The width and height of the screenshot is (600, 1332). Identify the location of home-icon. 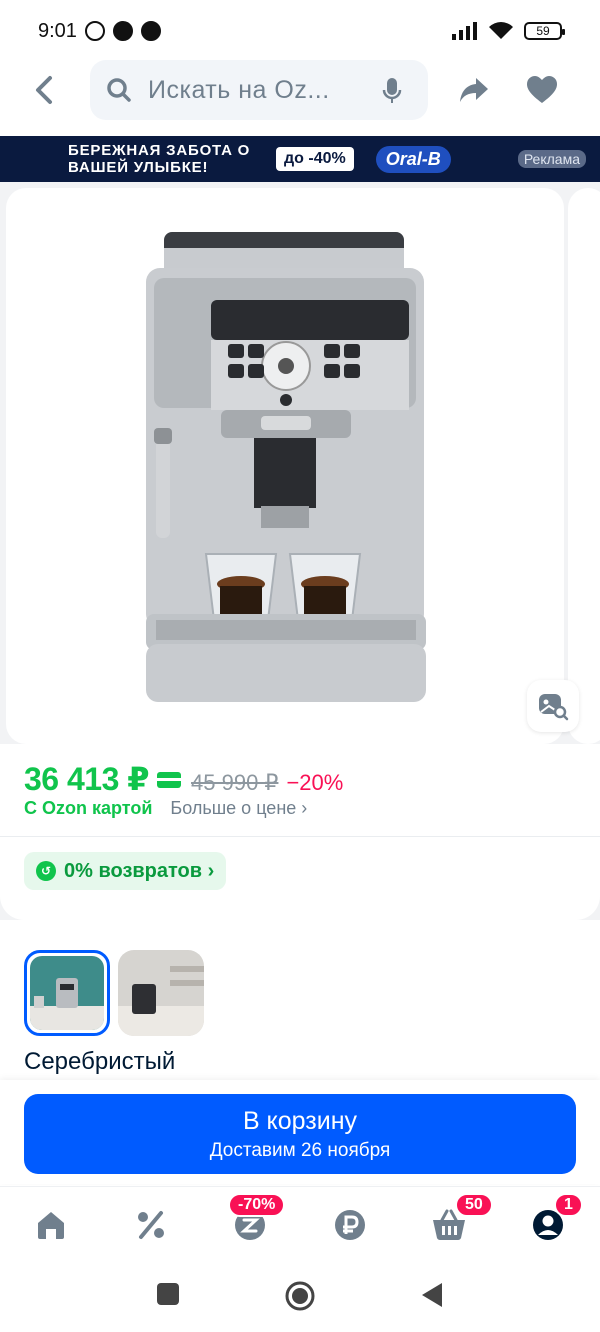
(51, 1225).